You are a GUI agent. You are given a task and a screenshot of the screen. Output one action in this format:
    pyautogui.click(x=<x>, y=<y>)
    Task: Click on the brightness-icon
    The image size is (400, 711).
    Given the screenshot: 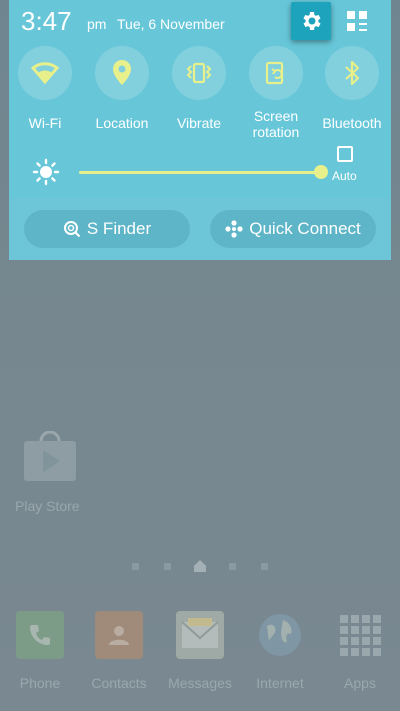 What is the action you would take?
    pyautogui.click(x=46, y=172)
    